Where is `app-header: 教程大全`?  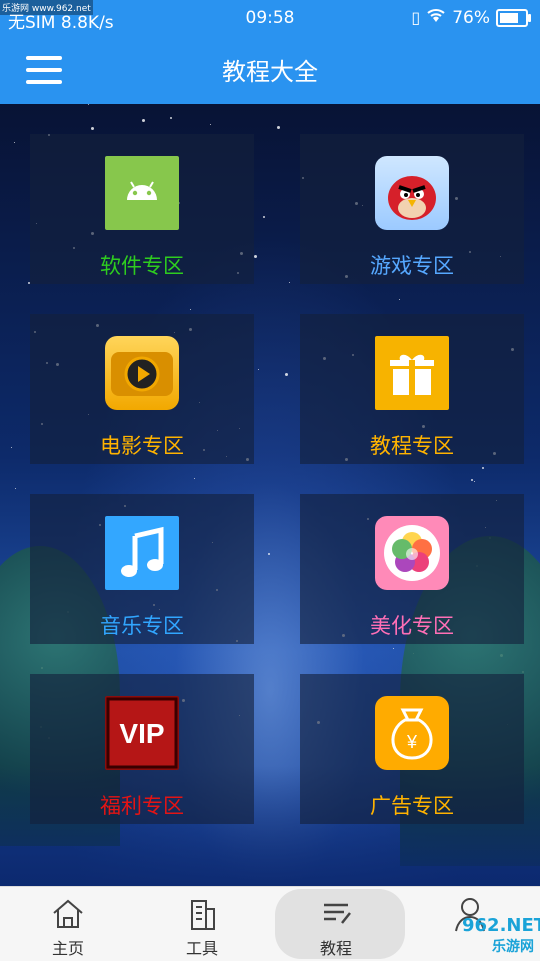 app-header: 教程大全 is located at coordinates (270, 70).